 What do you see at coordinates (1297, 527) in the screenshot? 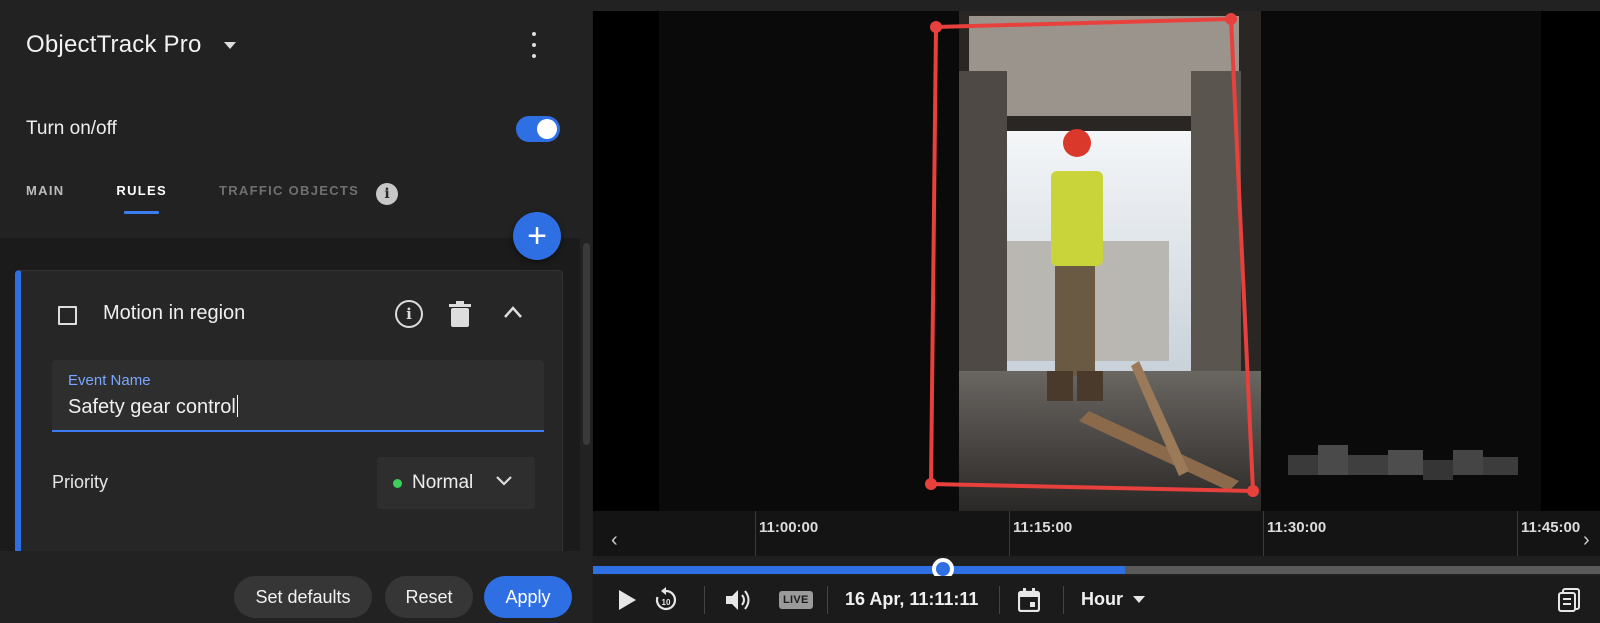
I see `timeline-label: 11:30:00` at bounding box center [1297, 527].